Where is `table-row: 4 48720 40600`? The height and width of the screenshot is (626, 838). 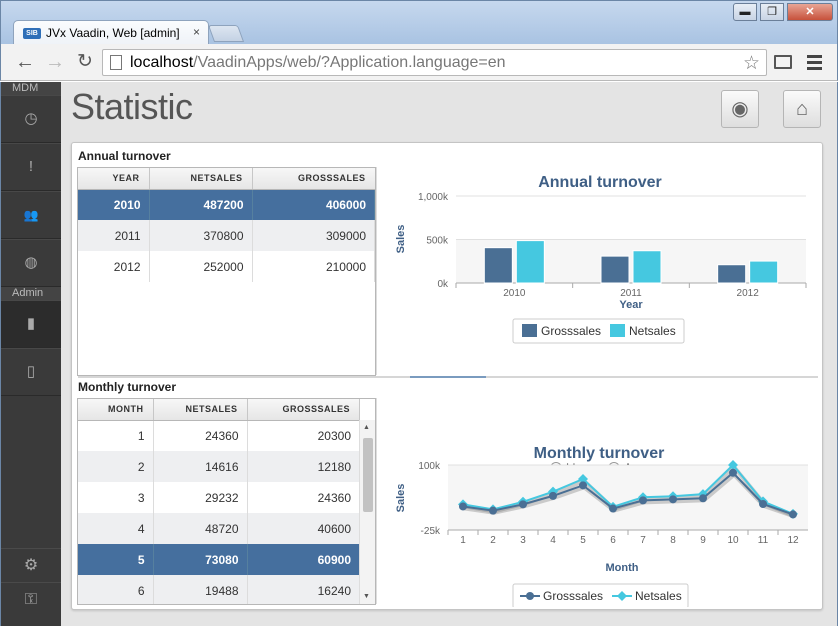
table-row: 4 48720 40600 is located at coordinates (219, 528).